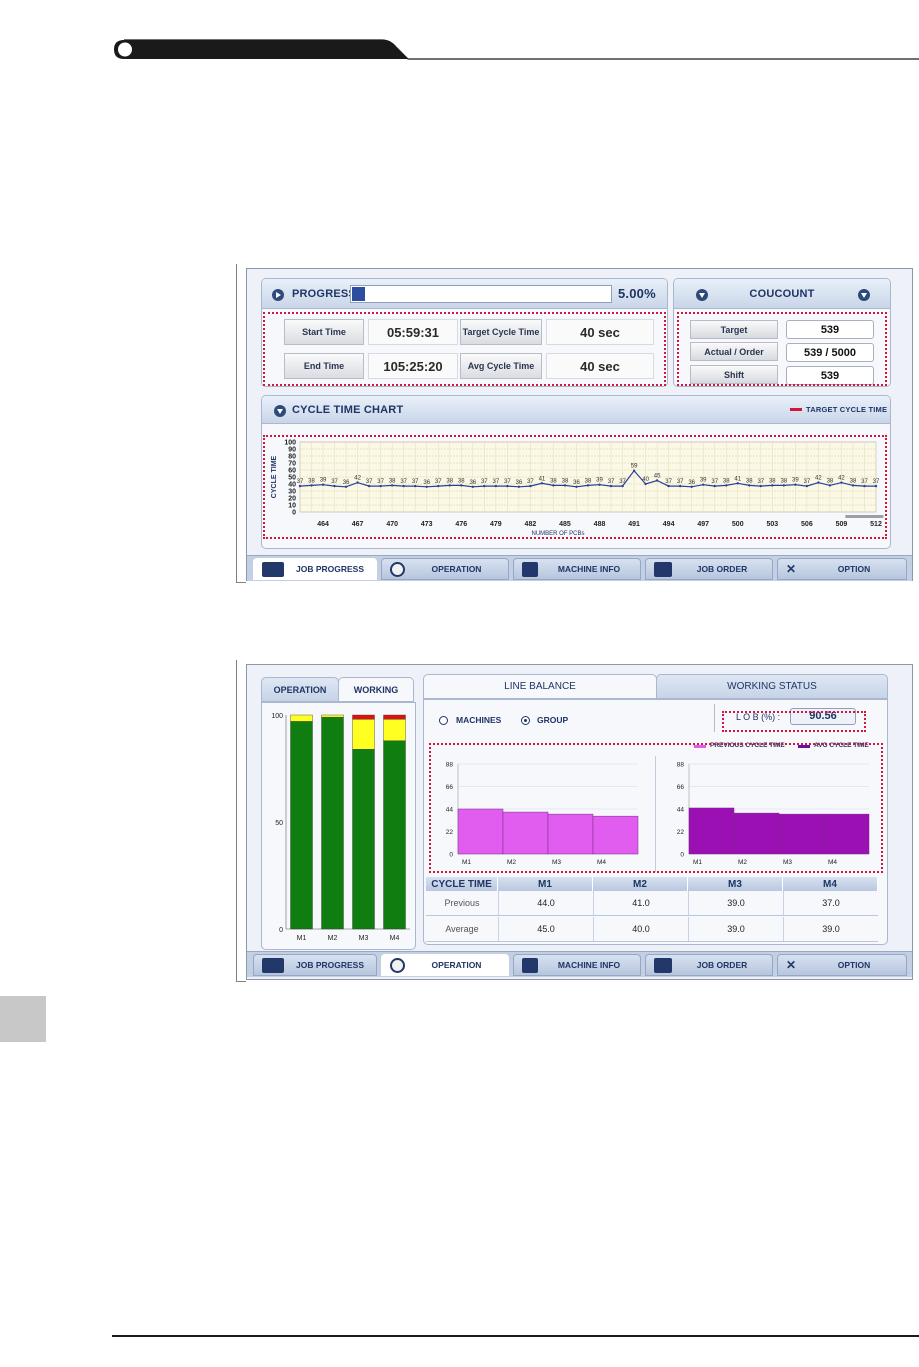 The image size is (919, 1367). I want to click on table-row-label: Average, so click(462, 929).